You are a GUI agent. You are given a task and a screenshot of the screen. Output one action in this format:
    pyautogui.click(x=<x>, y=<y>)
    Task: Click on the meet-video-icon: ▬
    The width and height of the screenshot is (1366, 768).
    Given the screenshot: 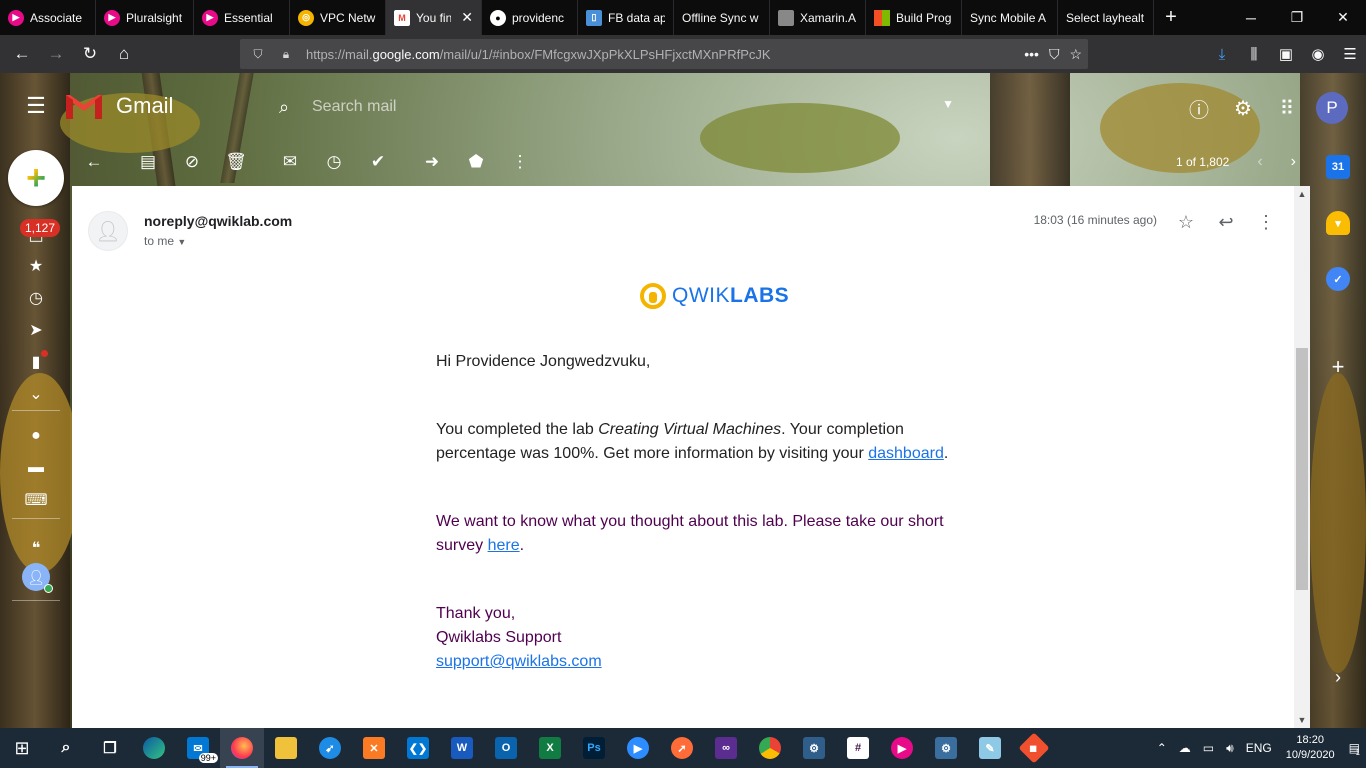 What is the action you would take?
    pyautogui.click(x=36, y=468)
    